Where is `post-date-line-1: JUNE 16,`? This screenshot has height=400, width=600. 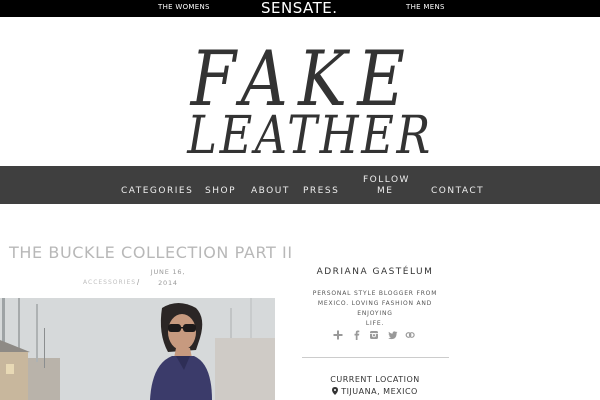
post-date-line-1: JUNE 16, is located at coordinates (168, 272).